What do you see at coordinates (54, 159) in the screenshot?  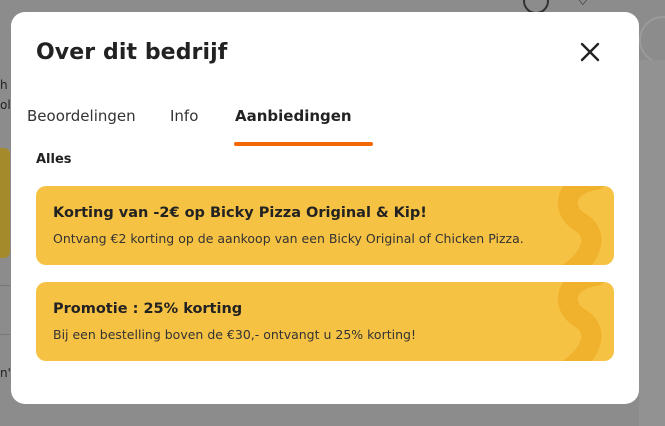 I see `filter-label-alles: Alles` at bounding box center [54, 159].